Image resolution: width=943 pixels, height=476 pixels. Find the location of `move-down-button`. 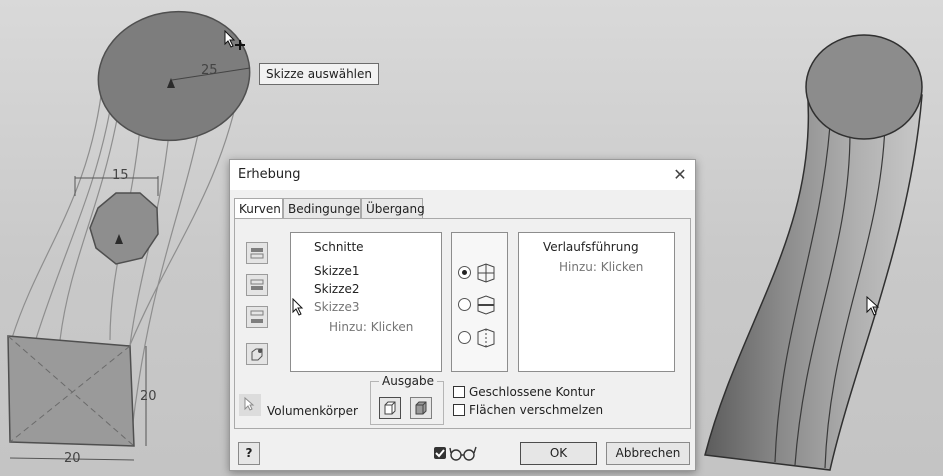

move-down-button is located at coordinates (257, 317).